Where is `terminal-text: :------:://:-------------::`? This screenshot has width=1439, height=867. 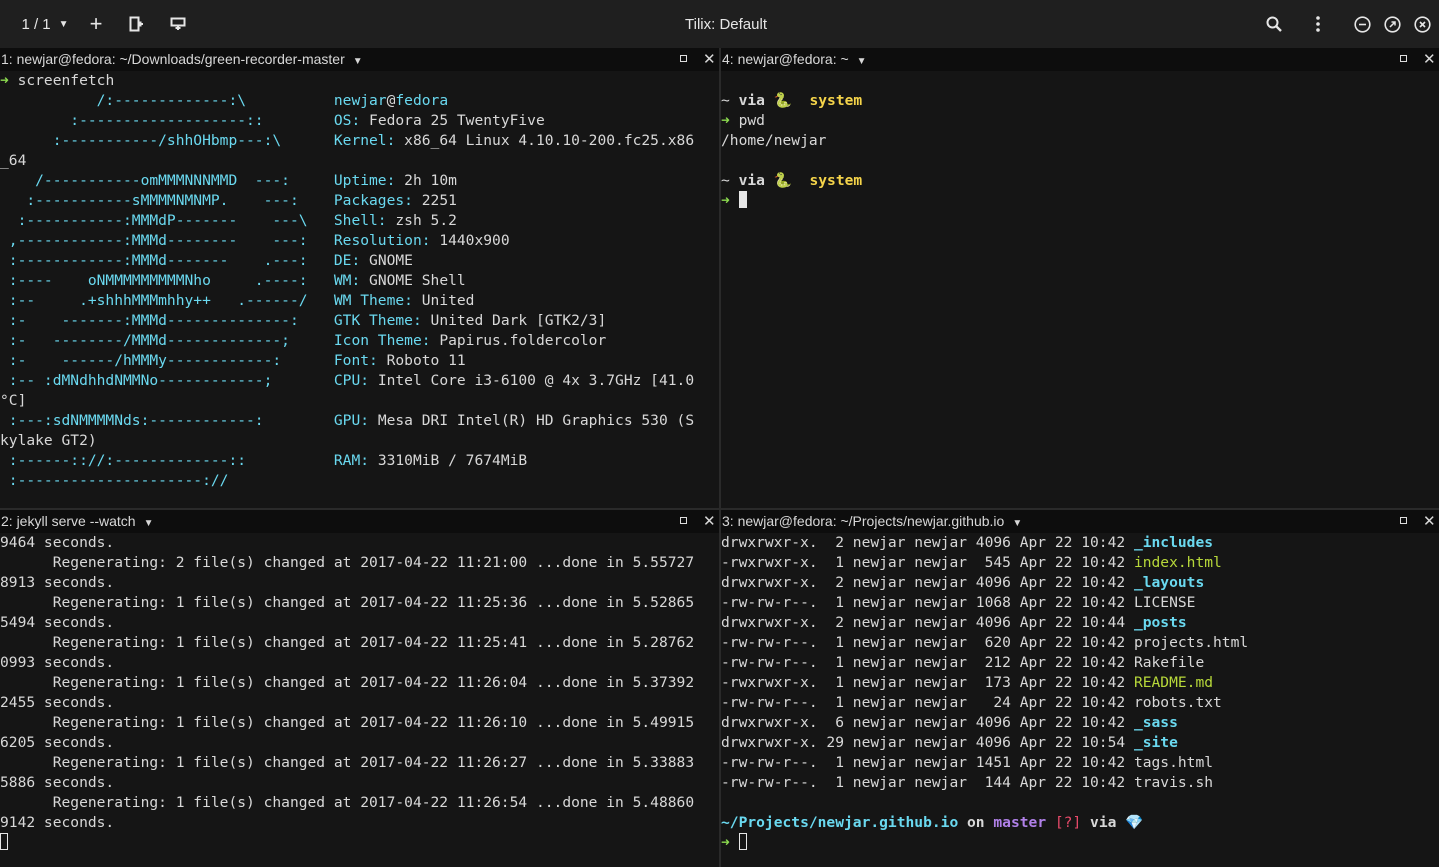 terminal-text: :------:://:-------------:: is located at coordinates (167, 460).